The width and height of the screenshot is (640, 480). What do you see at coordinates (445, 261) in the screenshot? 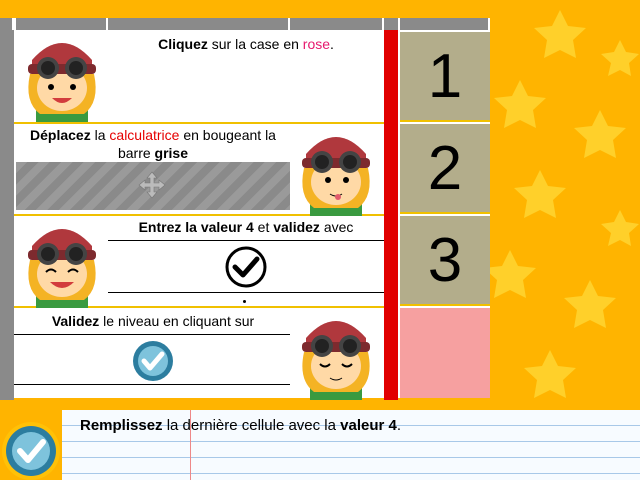
I see `cell-step-3: 3` at bounding box center [445, 261].